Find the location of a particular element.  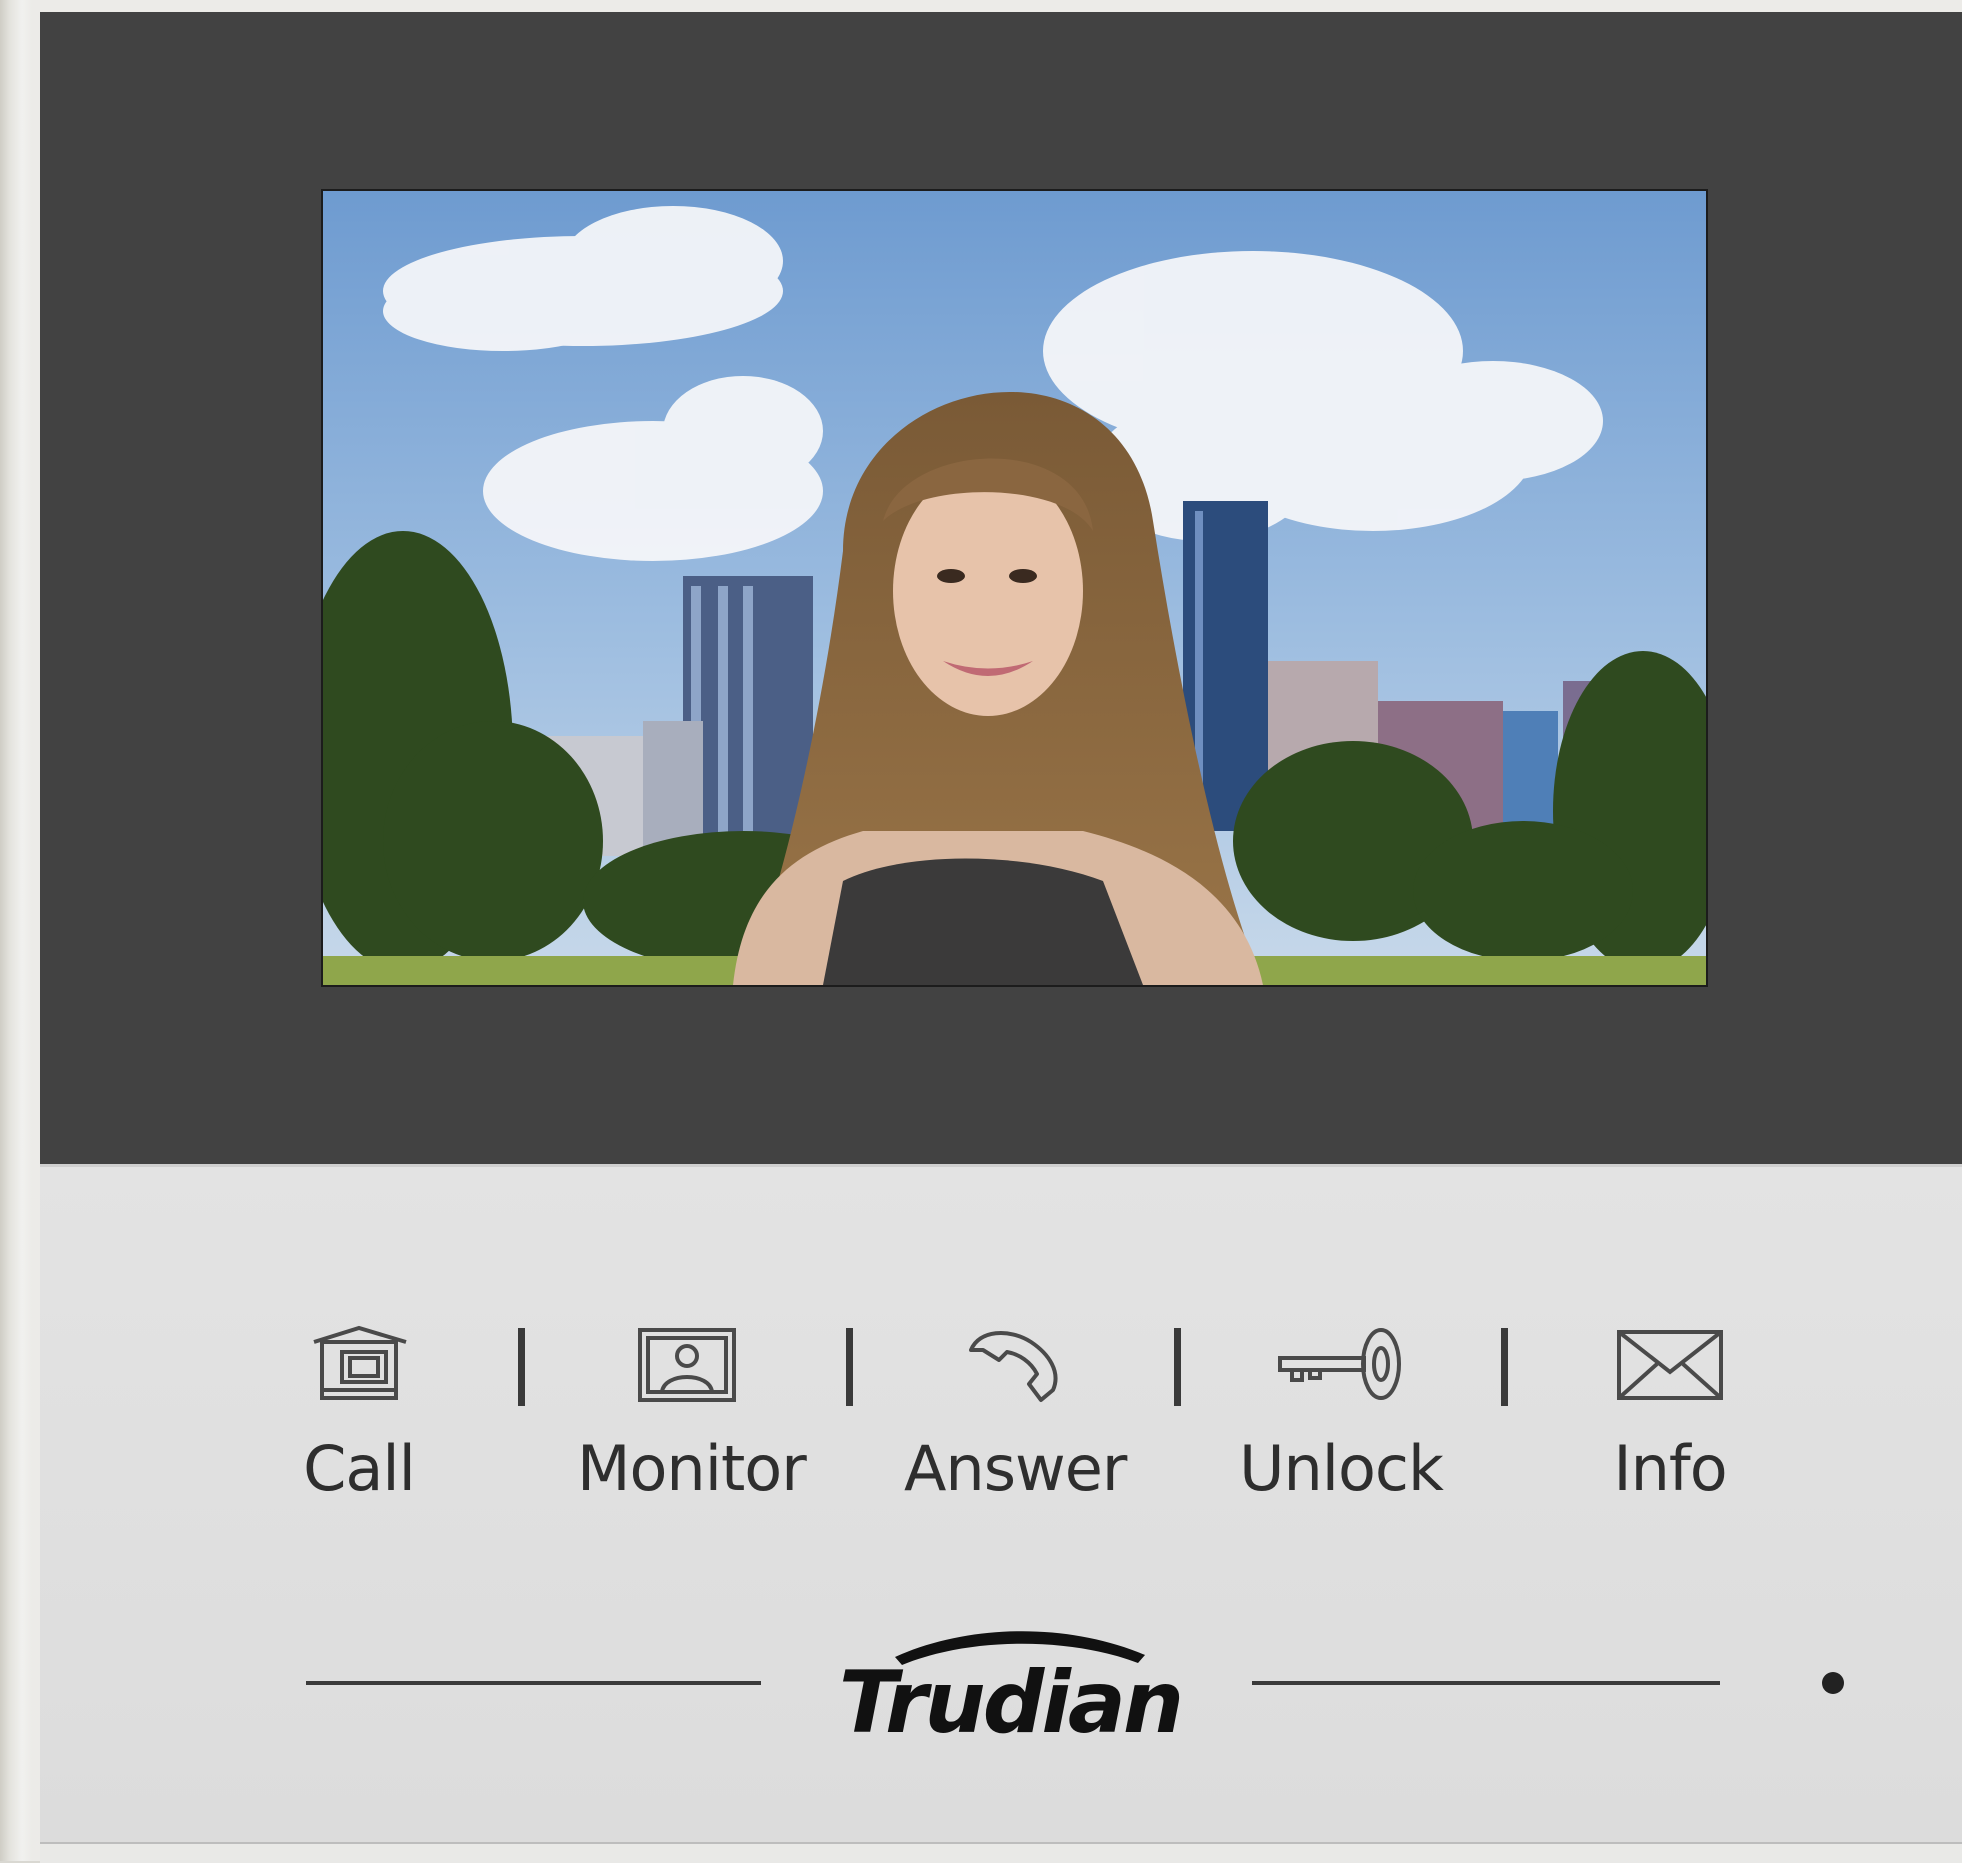

unlock-button: Unlock is located at coordinates (1341, 1425).